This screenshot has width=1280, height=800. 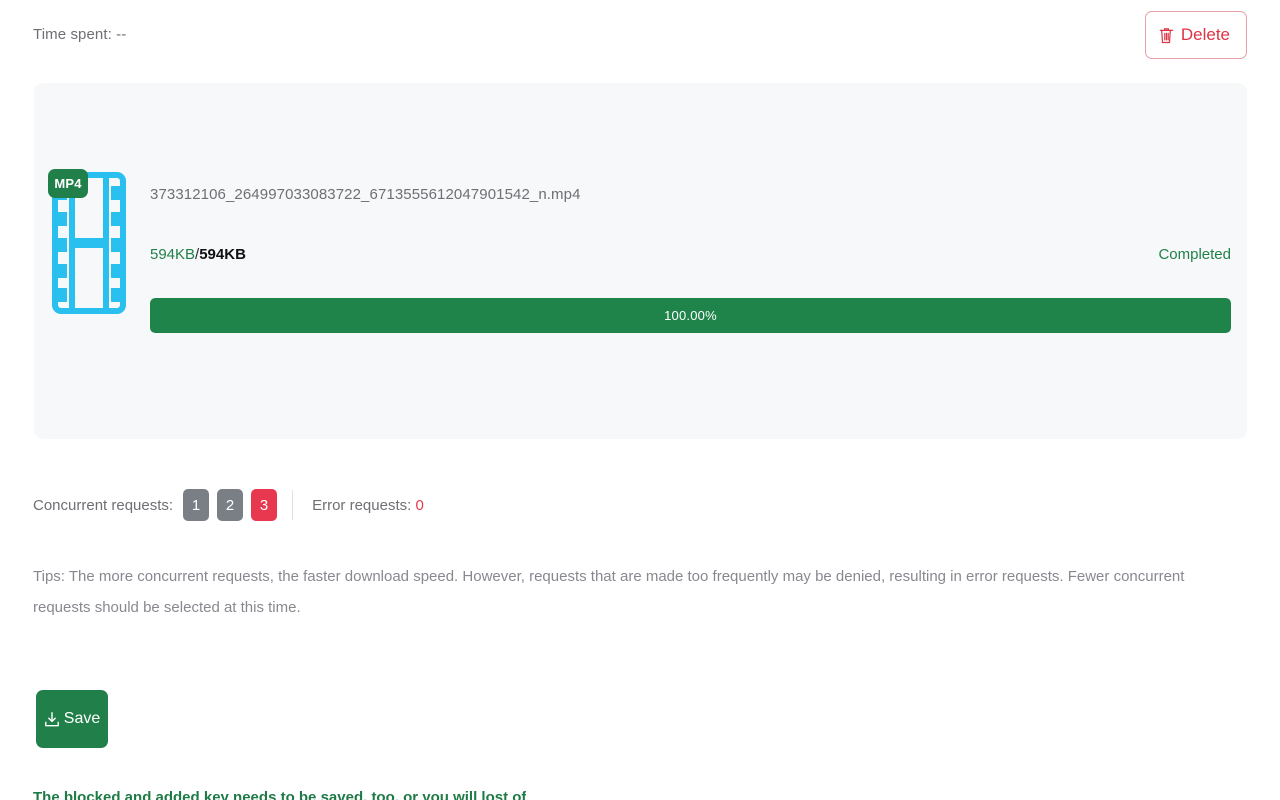 I want to click on delete-button: Delete, so click(x=1195, y=35).